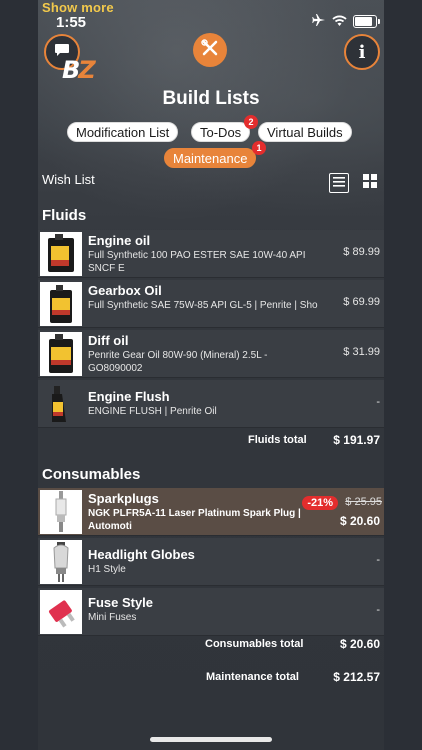 This screenshot has width=422, height=750. I want to click on wrench-screwdriver-icon, so click(210, 50).